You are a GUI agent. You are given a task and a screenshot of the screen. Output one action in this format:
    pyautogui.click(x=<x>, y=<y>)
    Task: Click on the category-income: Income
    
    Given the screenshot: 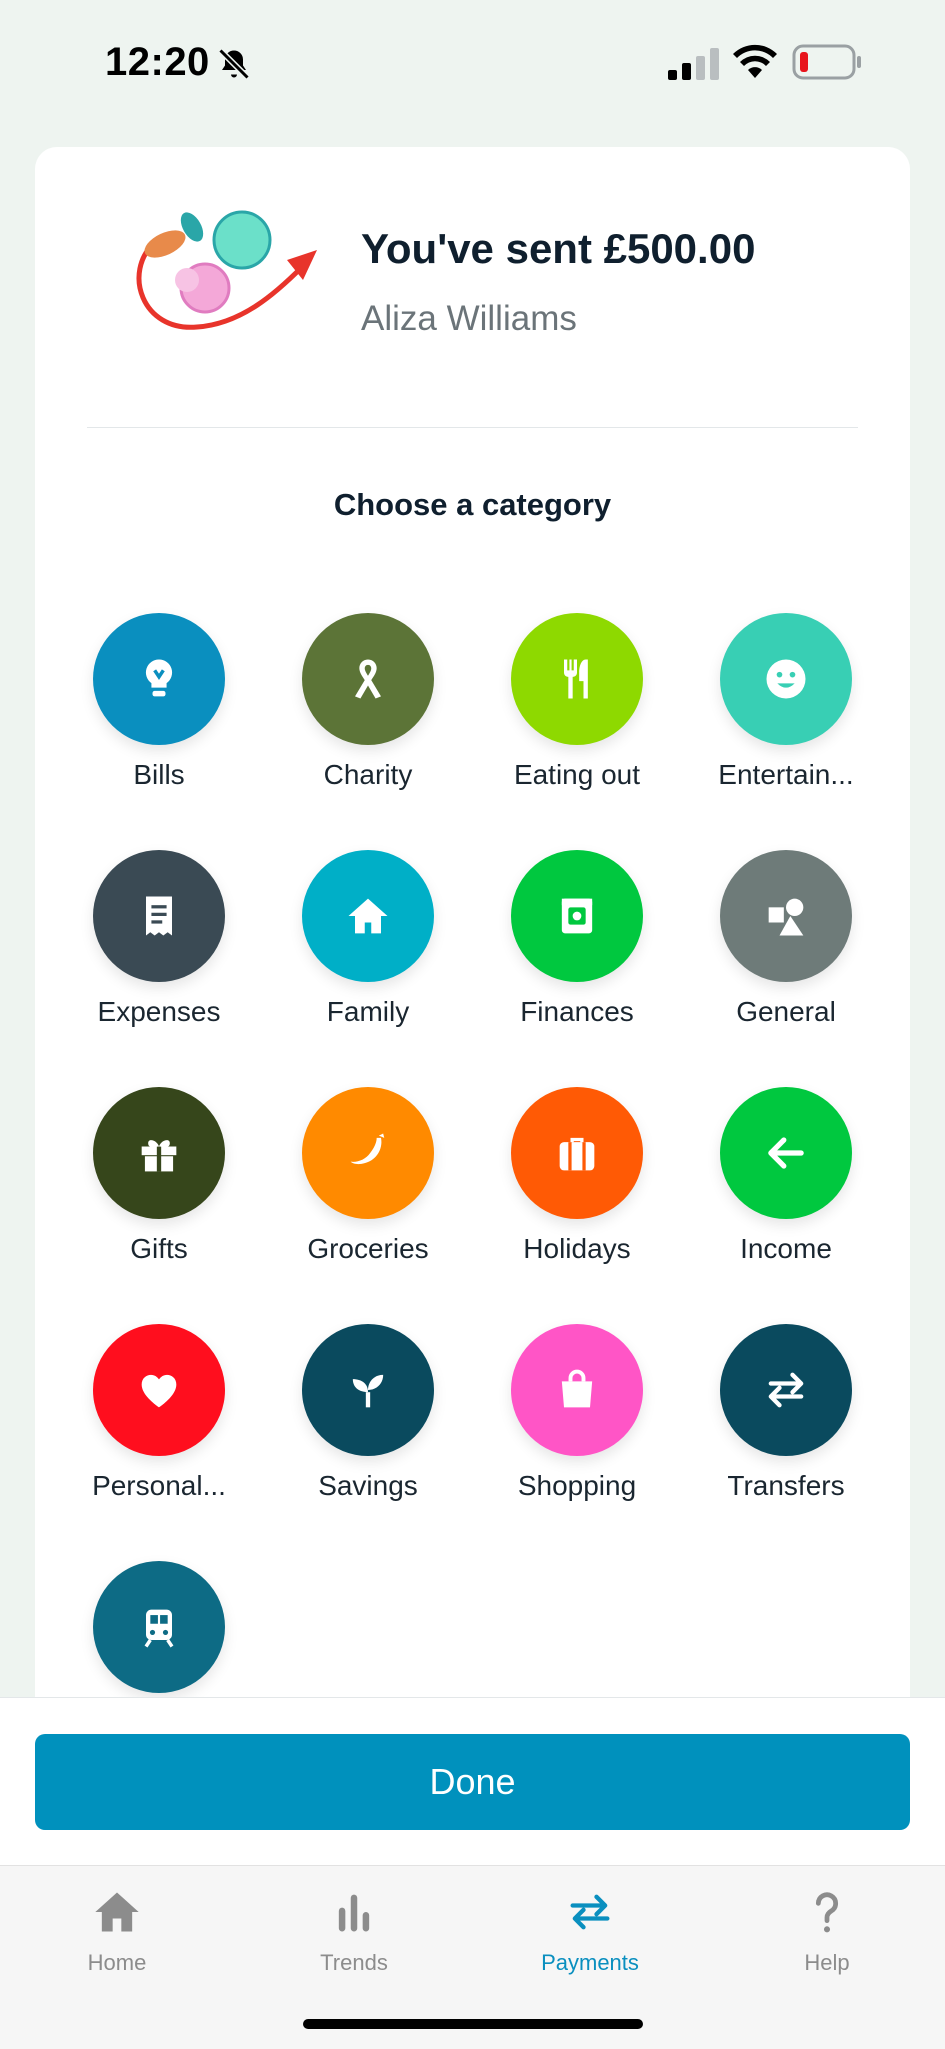 What is the action you would take?
    pyautogui.click(x=786, y=1176)
    